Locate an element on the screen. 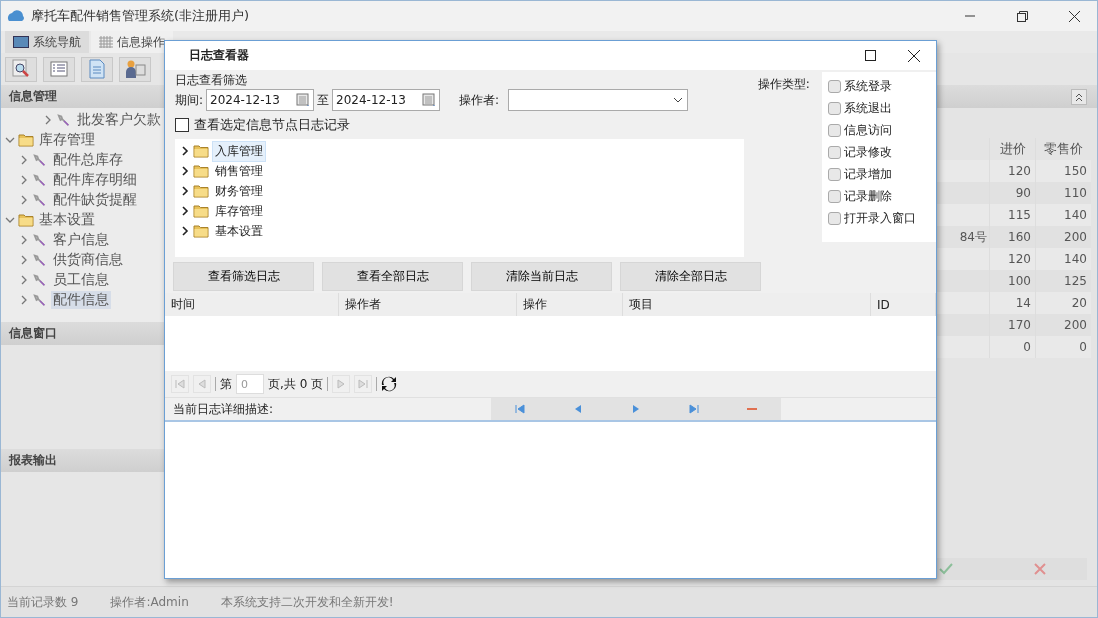  user-button is located at coordinates (135, 69).